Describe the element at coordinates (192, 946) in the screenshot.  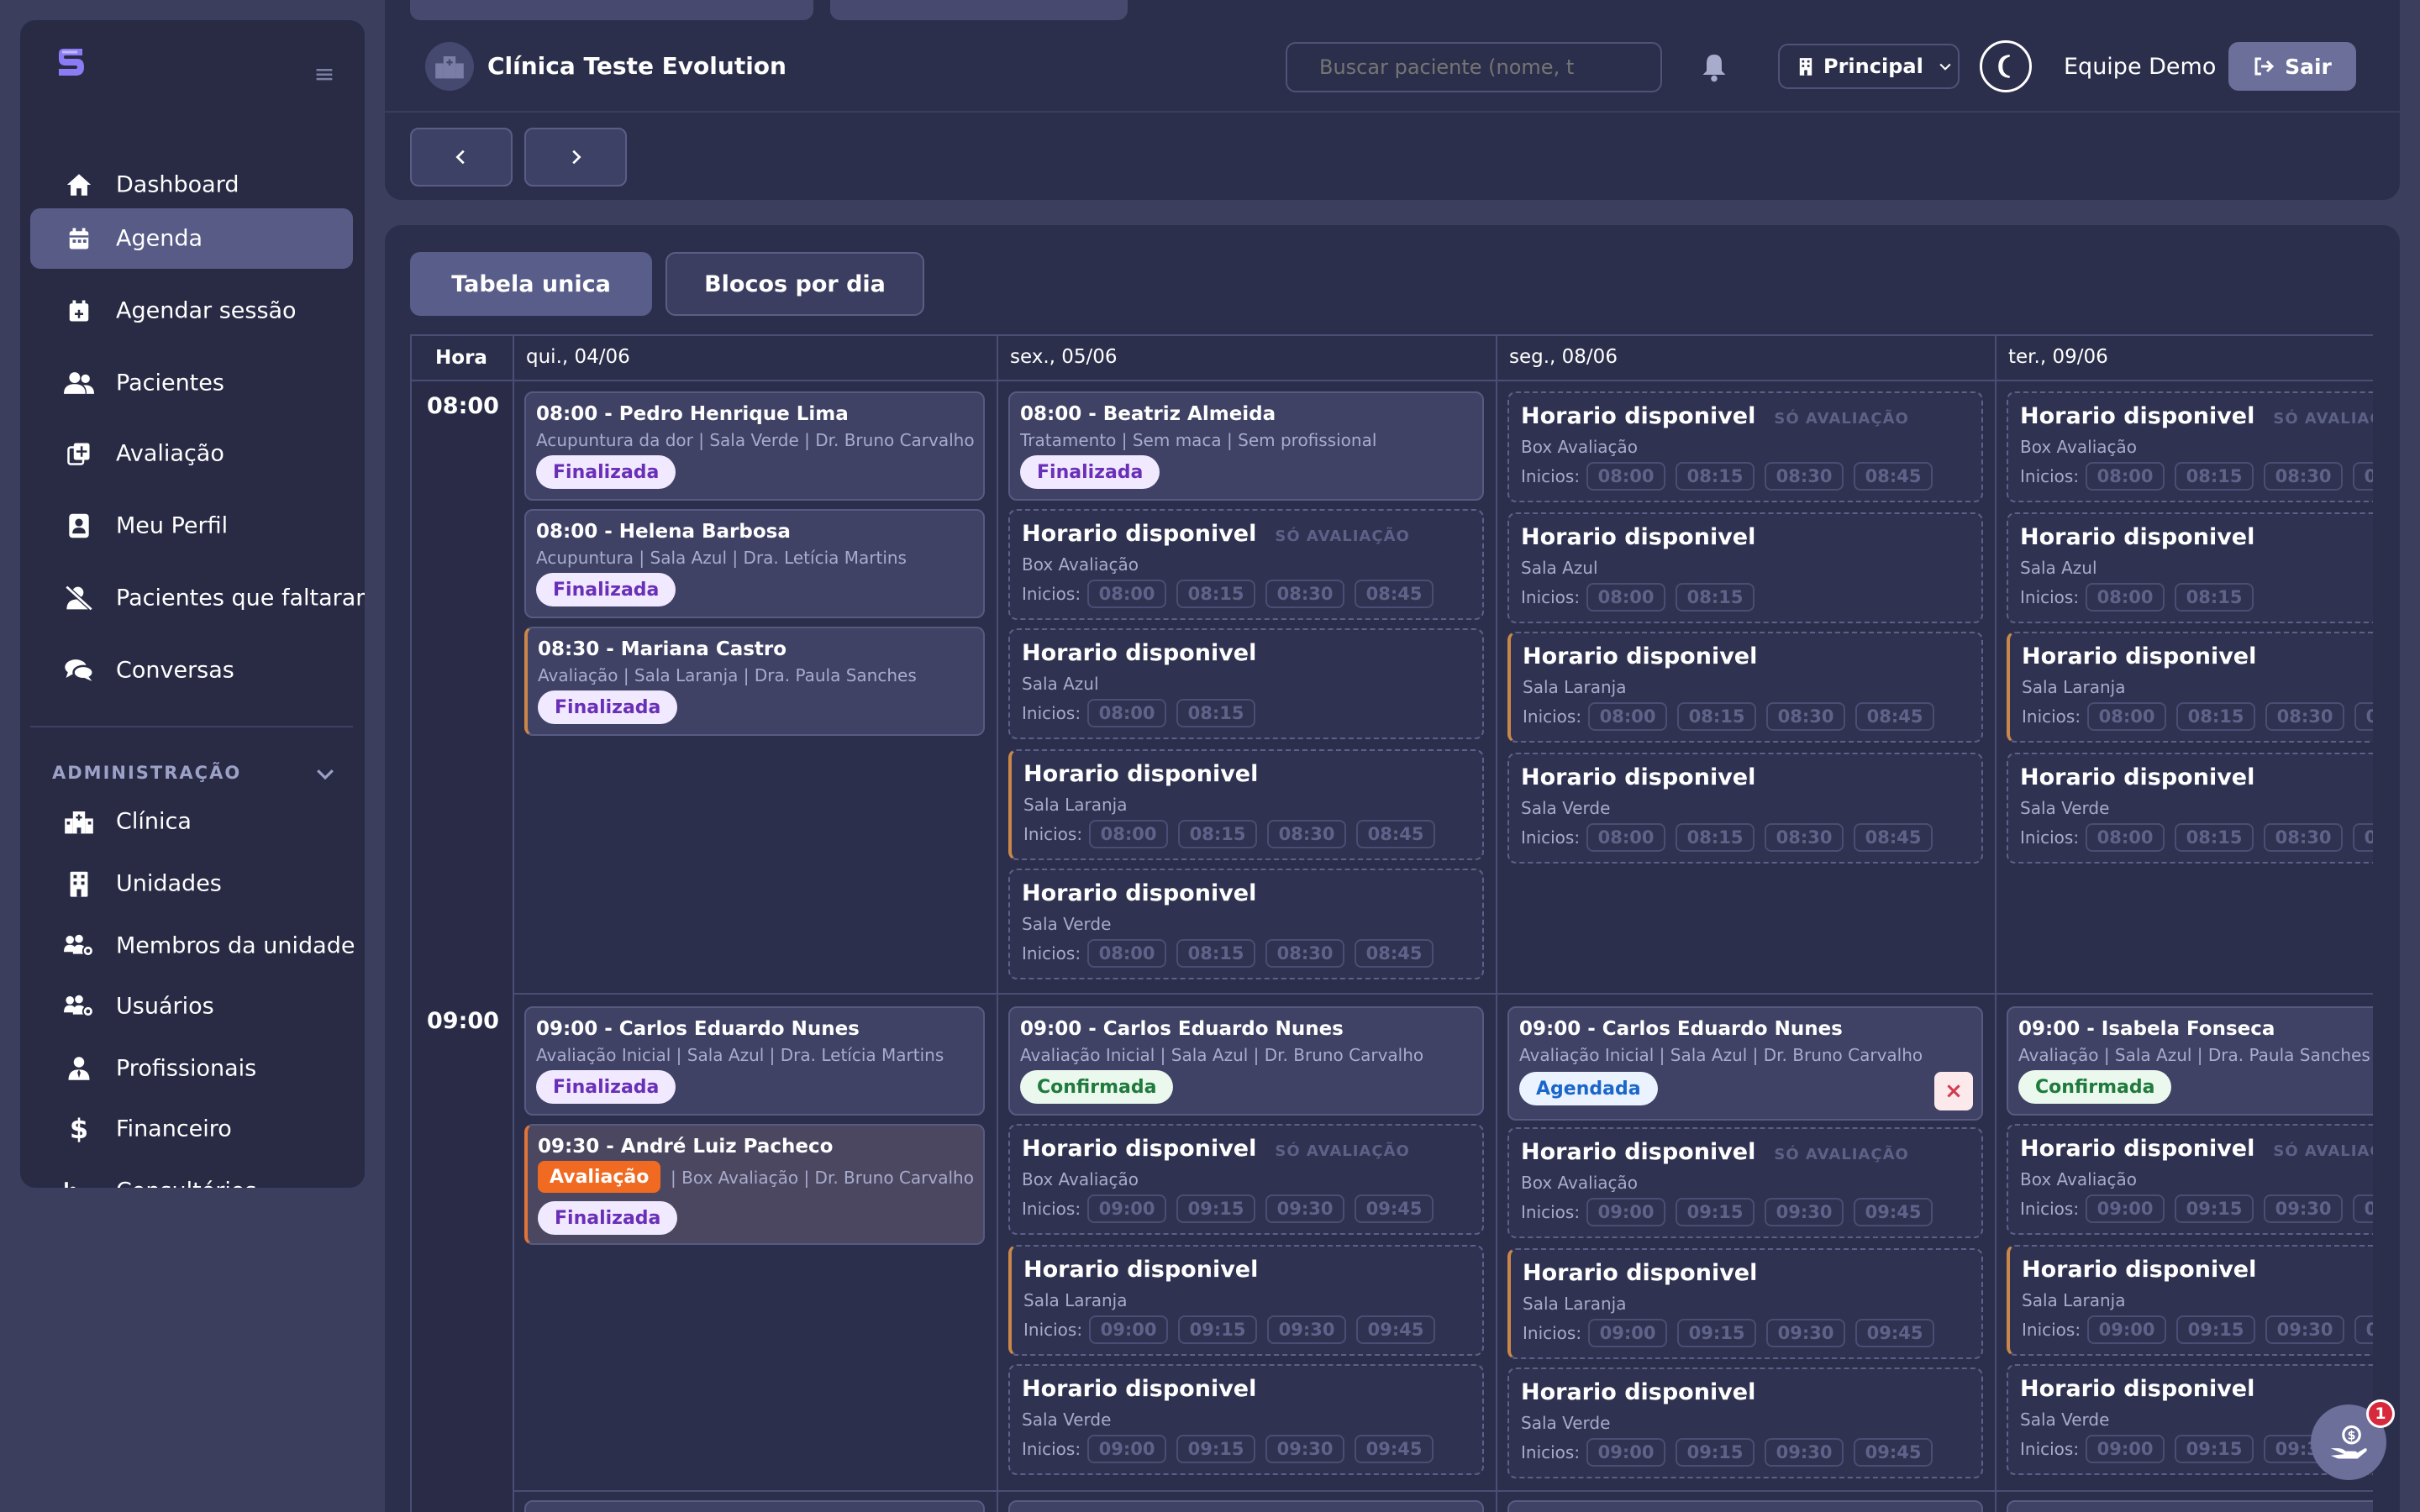
I see `sidebar-item-membros-unidade: Membros da unidade` at that location.